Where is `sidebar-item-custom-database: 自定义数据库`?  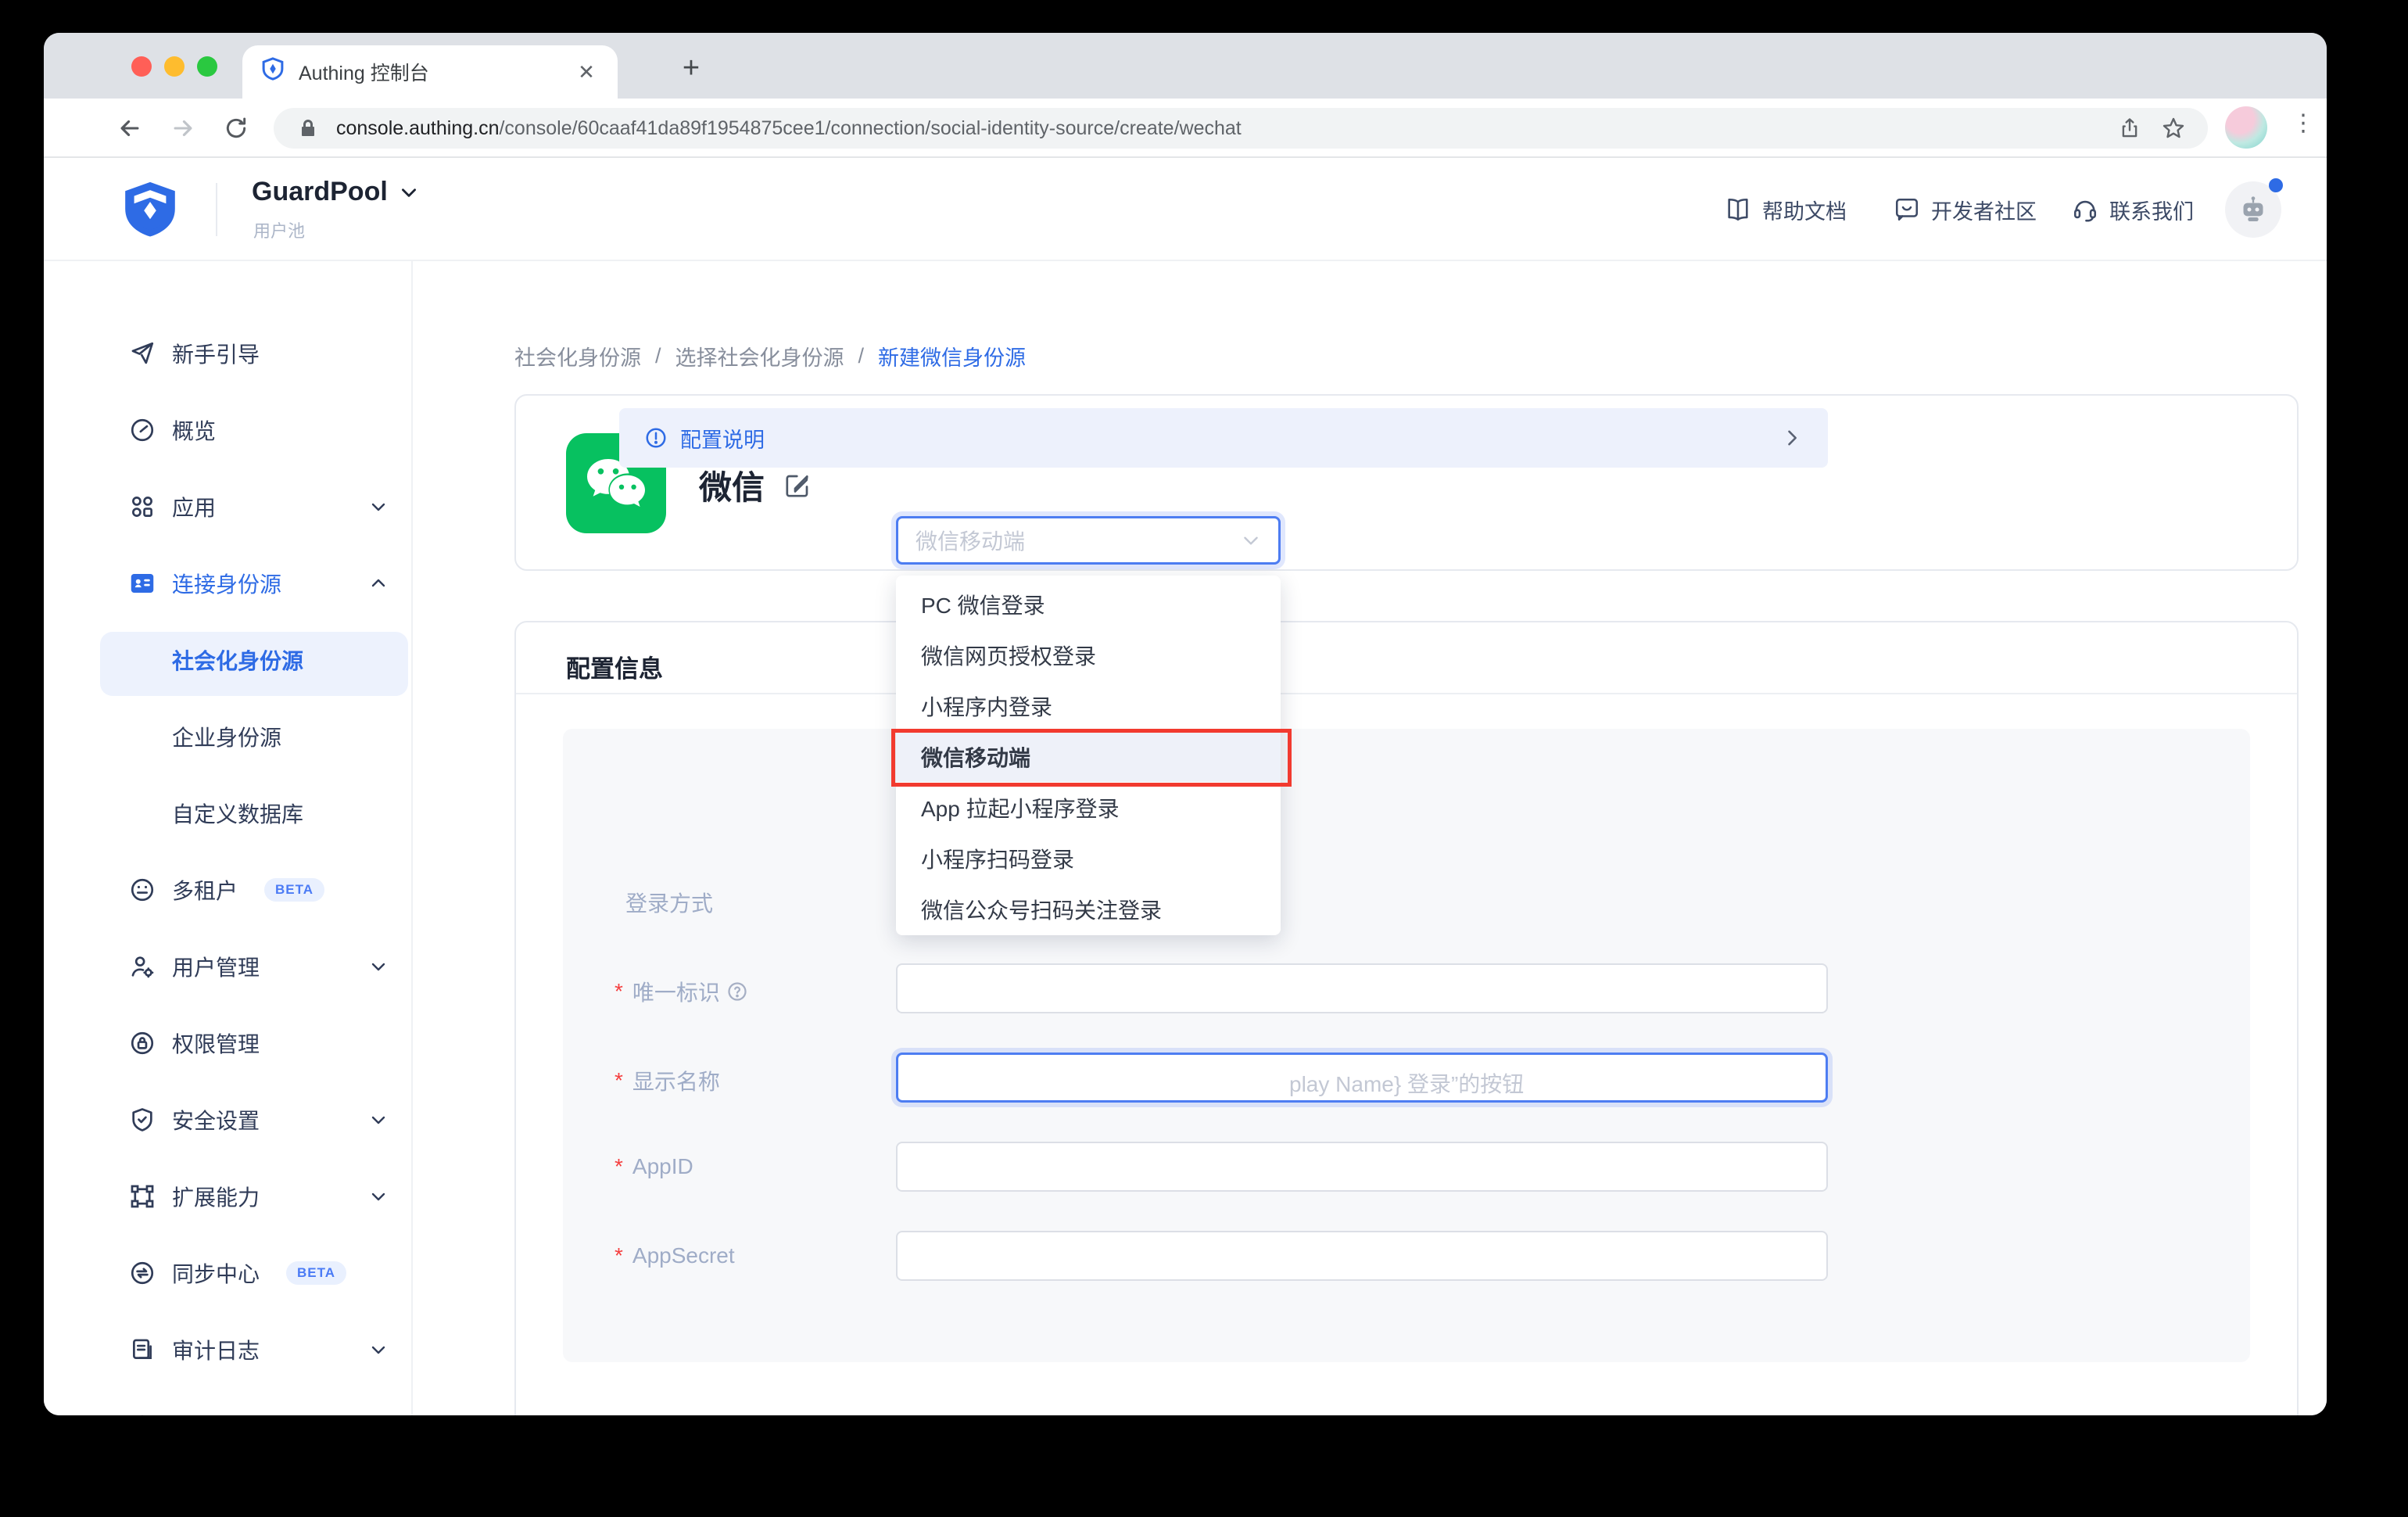
sidebar-item-custom-database: 自定义数据库 is located at coordinates (227, 813).